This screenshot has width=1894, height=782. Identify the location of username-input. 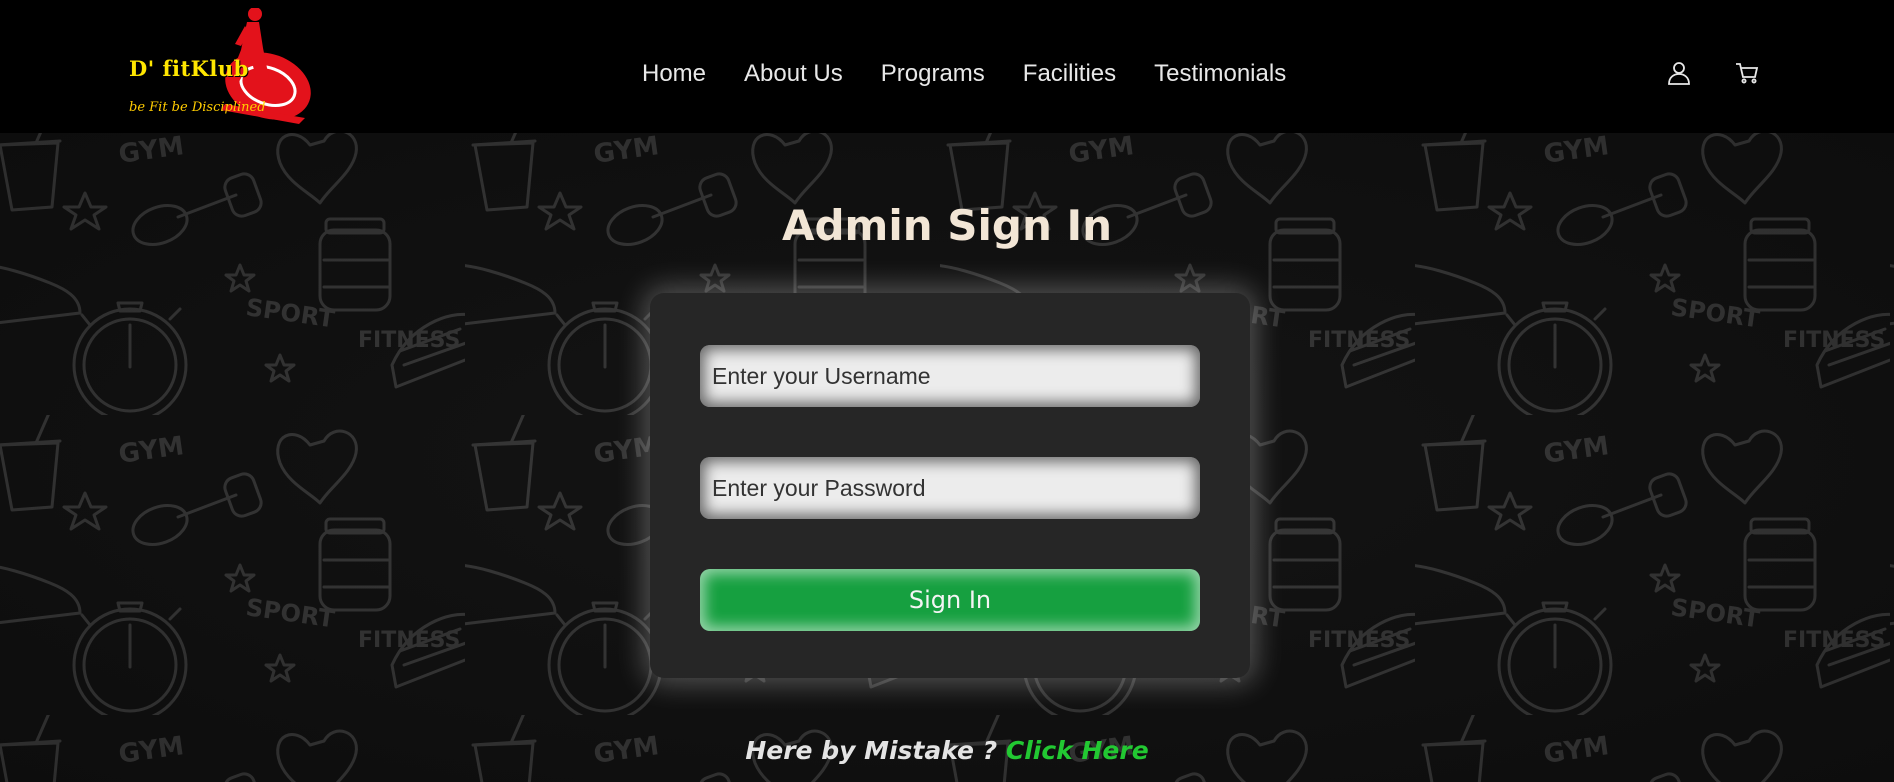
(950, 376).